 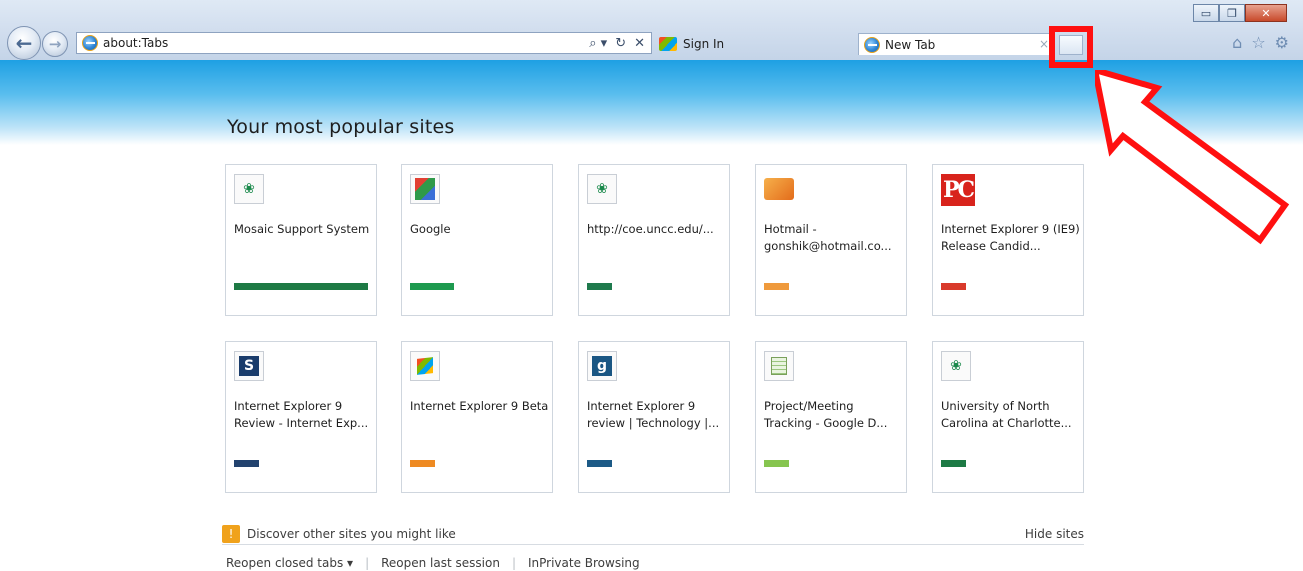 I want to click on annotation-arrow, so click(x=1192, y=157).